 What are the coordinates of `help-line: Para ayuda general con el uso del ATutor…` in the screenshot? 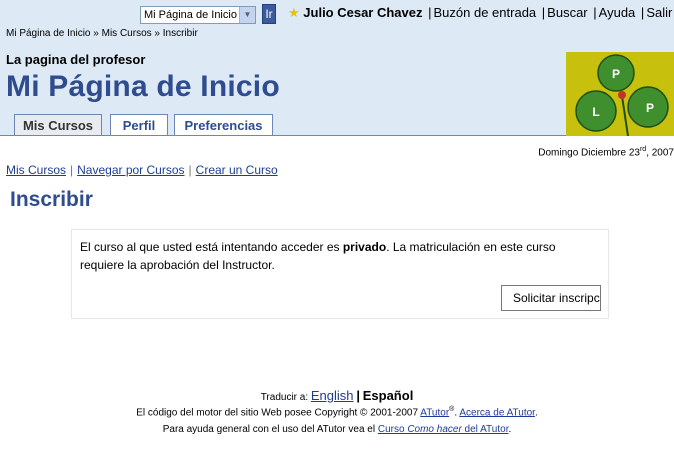 It's located at (337, 429).